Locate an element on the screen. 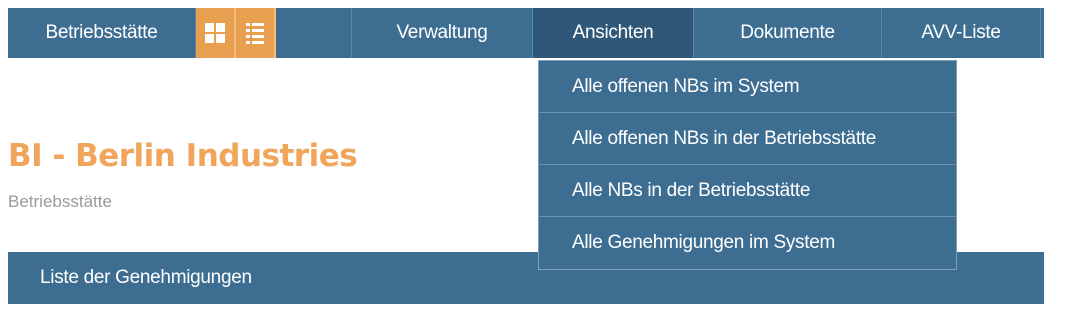 Image resolution: width=1081 pixels, height=324 pixels. nav-item-verwaltung: Verwaltung is located at coordinates (442, 33).